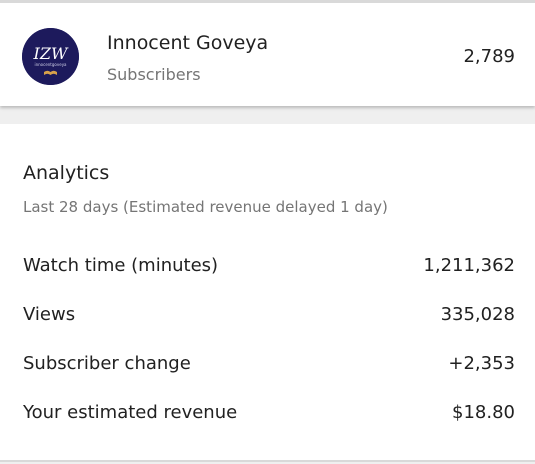 This screenshot has width=535, height=464. Describe the element at coordinates (469, 265) in the screenshot. I see `metric-value: 1,211,362` at that location.